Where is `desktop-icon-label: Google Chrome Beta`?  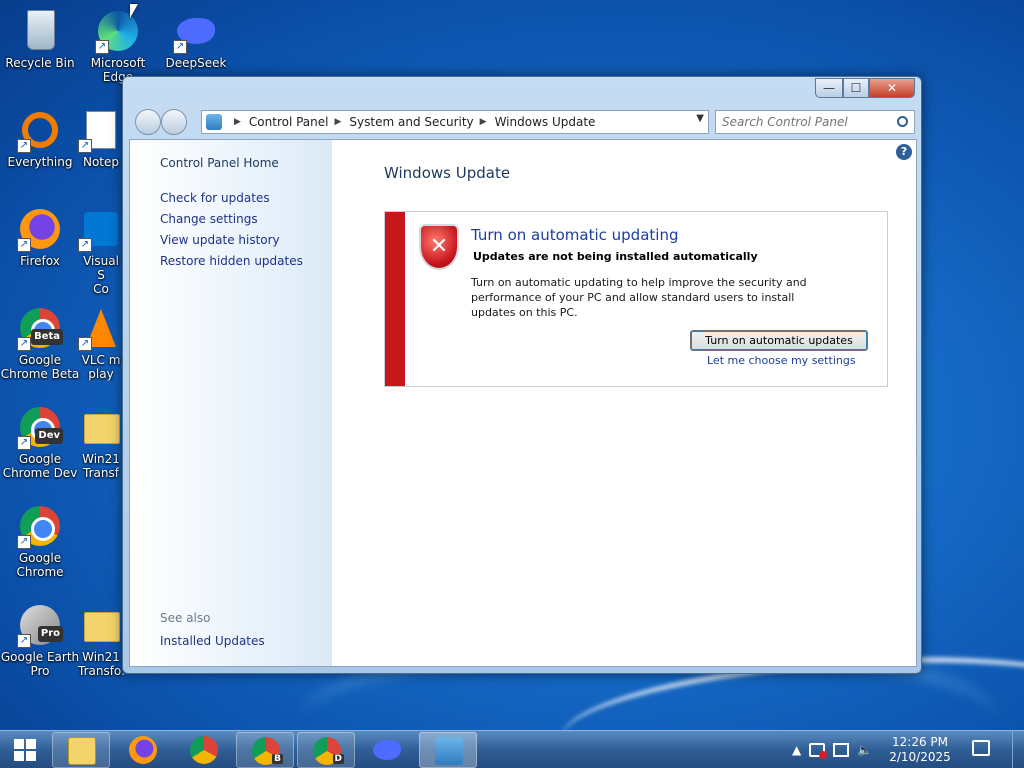 desktop-icon-label: Google Chrome Beta is located at coordinates (40, 367).